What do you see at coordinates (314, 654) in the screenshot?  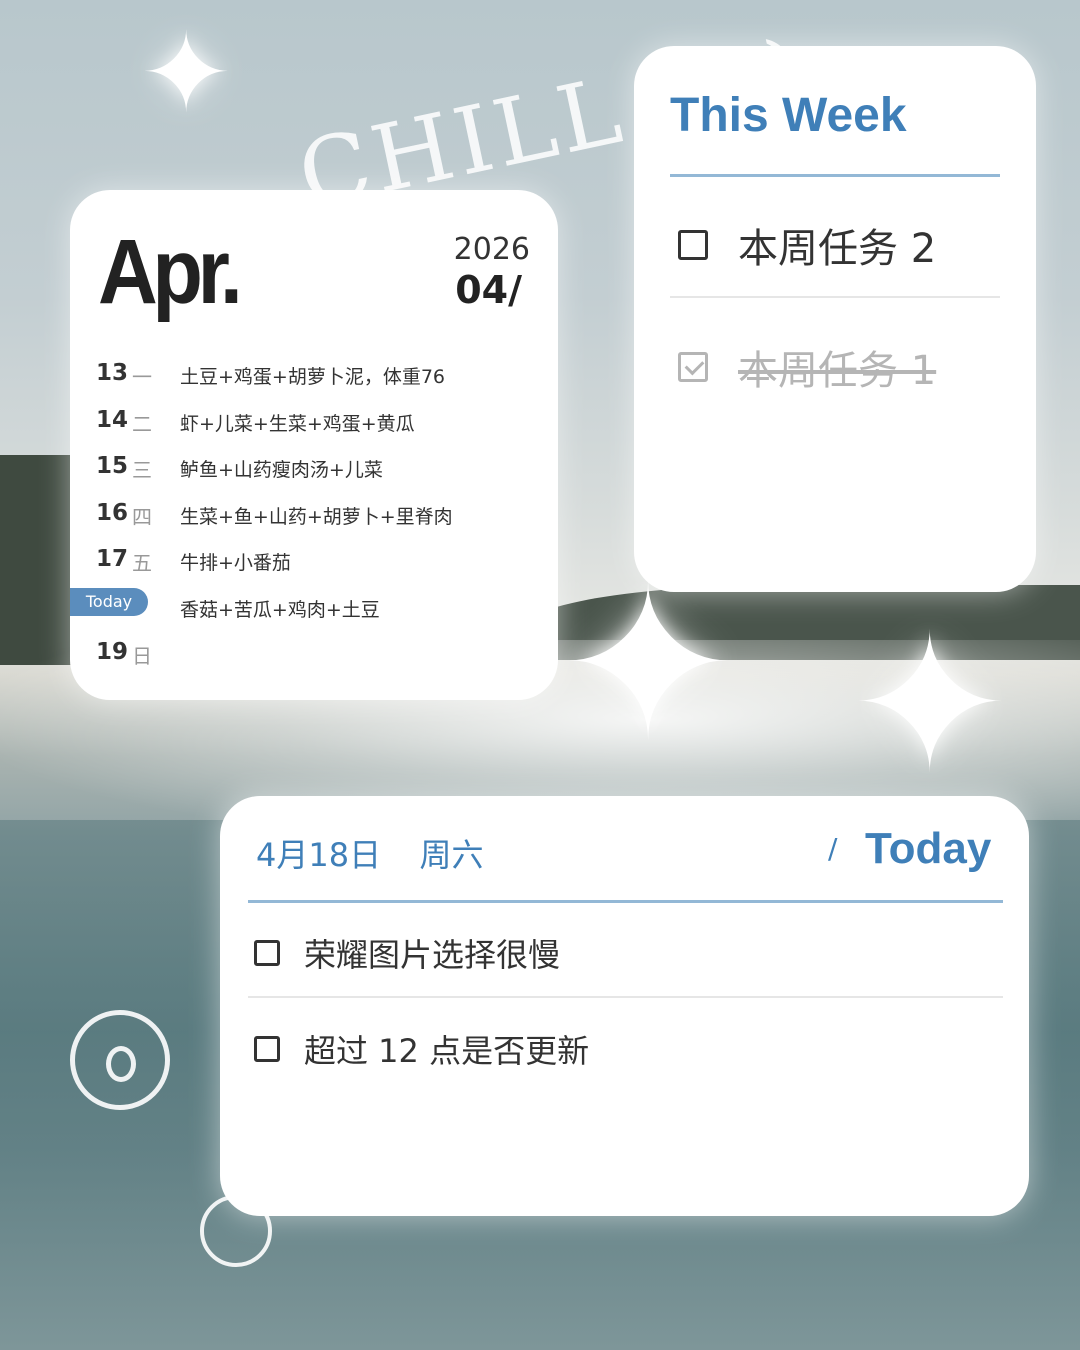 I see `calendar-row-19: 19 日` at bounding box center [314, 654].